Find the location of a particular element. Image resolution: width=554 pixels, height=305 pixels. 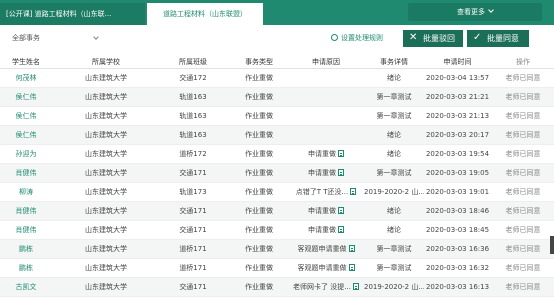

reason-cell-text: 客观题申请重做 is located at coordinates (322, 268).